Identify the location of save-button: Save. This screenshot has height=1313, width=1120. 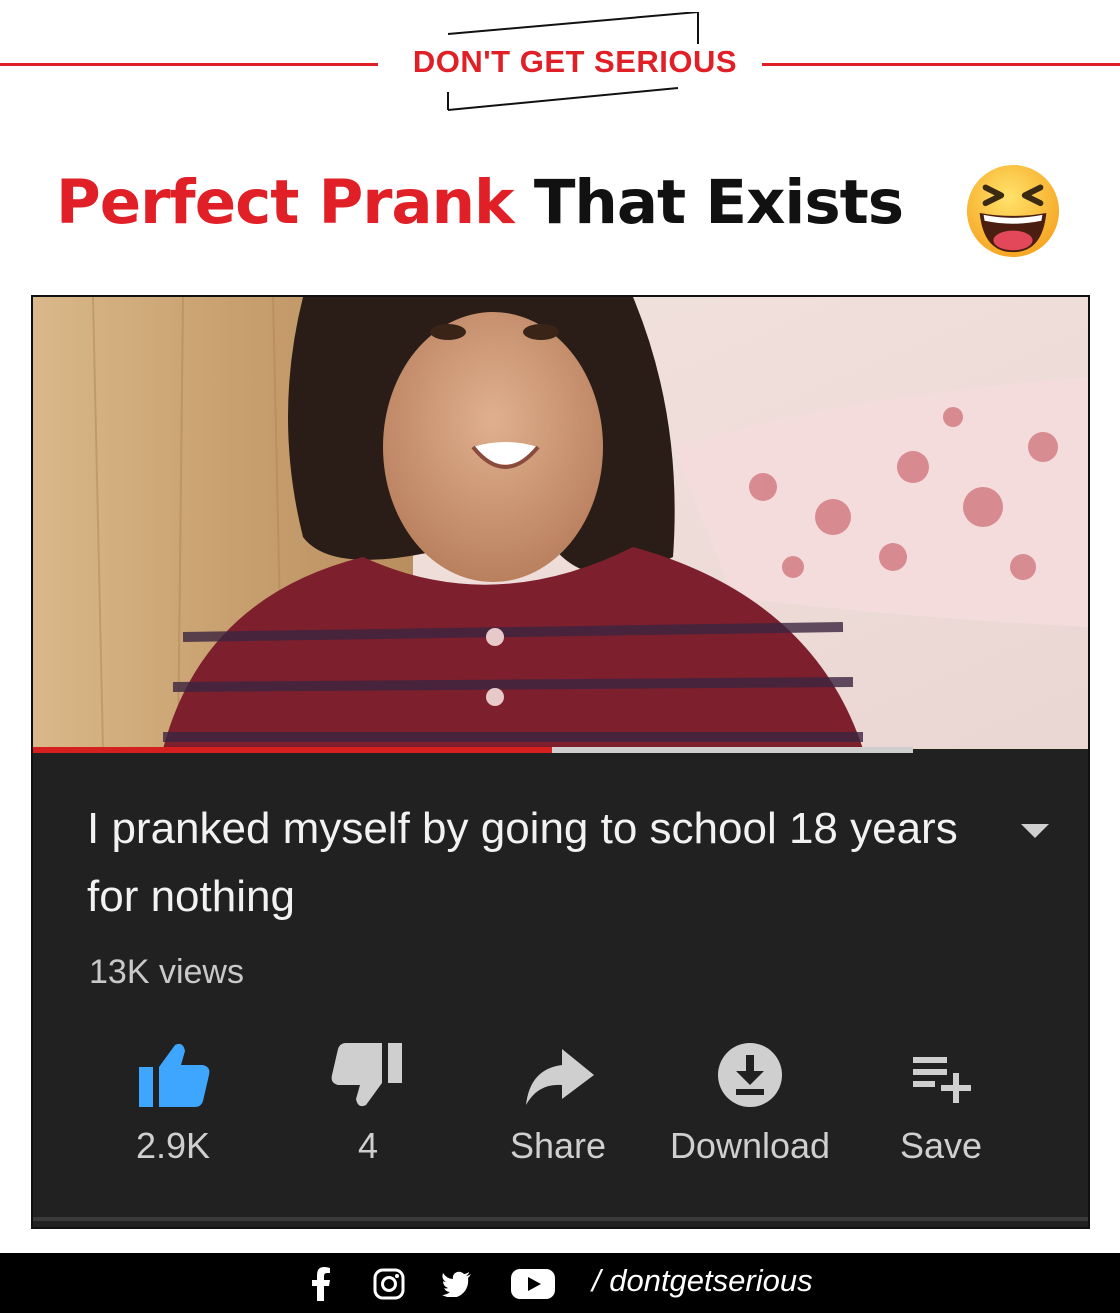
(941, 1106).